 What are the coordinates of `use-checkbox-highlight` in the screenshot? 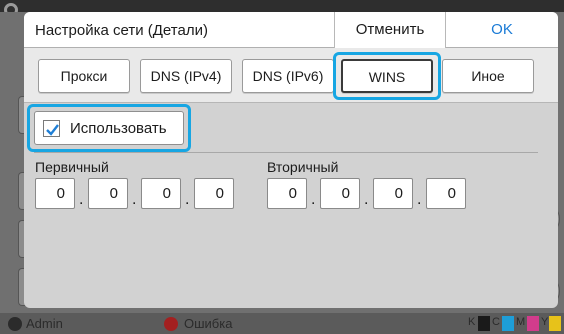 It's located at (109, 128).